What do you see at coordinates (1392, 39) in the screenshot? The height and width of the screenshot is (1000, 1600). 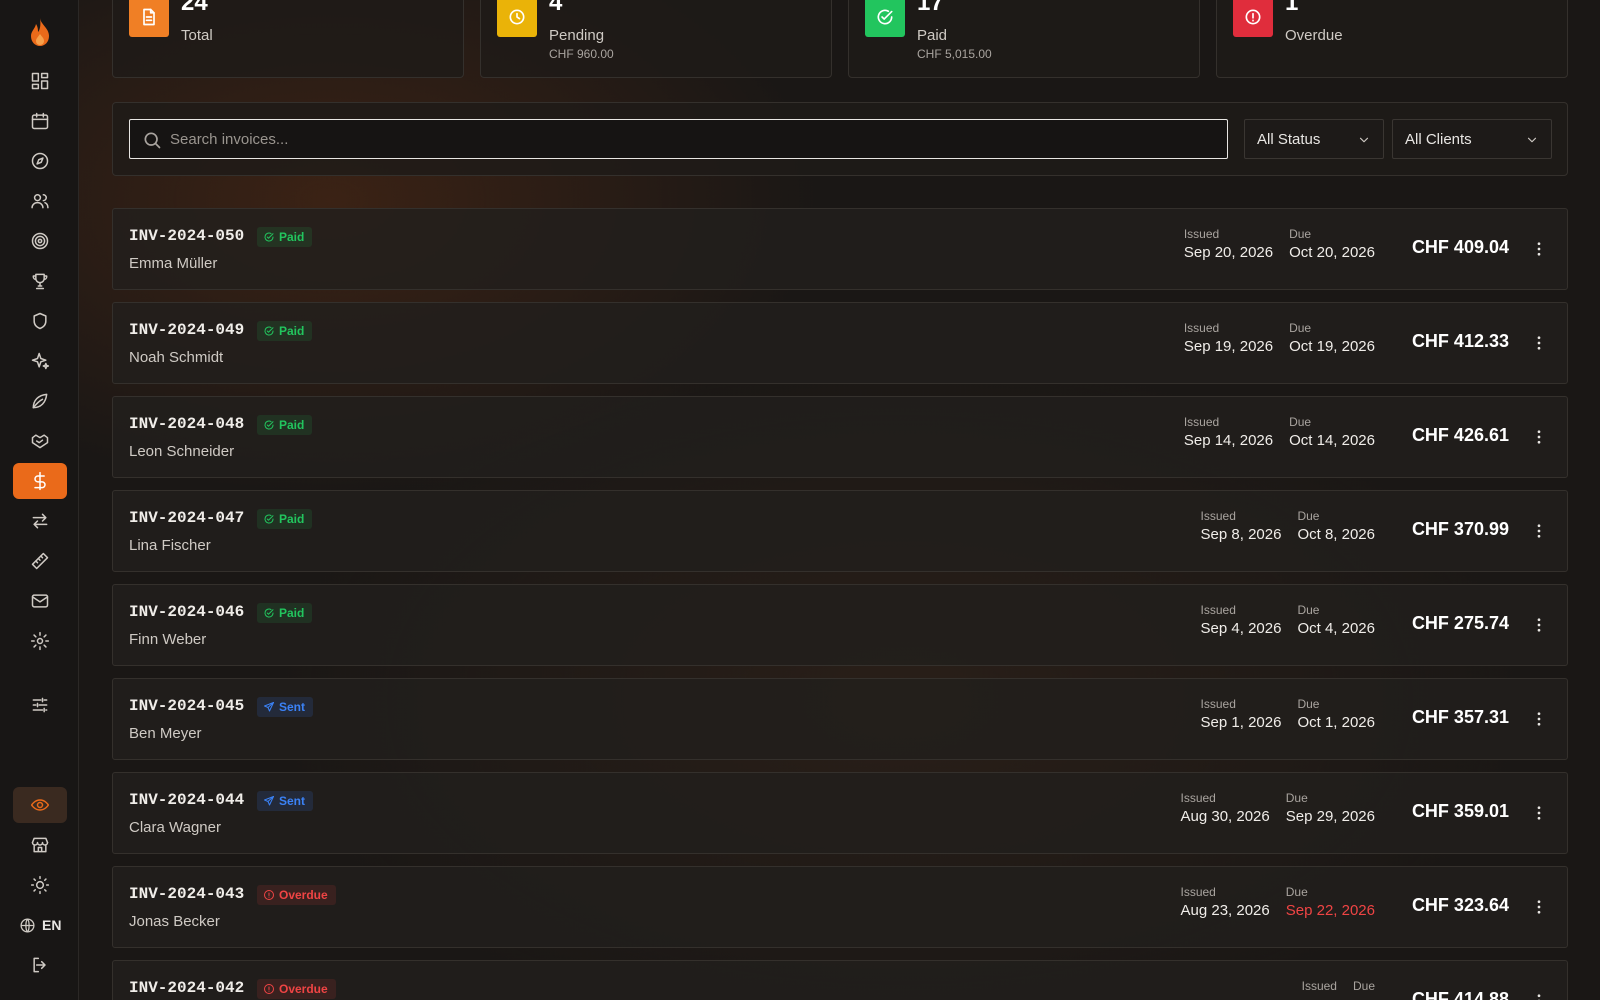 I see `stat-card-overdue: 1 Overdue` at bounding box center [1392, 39].